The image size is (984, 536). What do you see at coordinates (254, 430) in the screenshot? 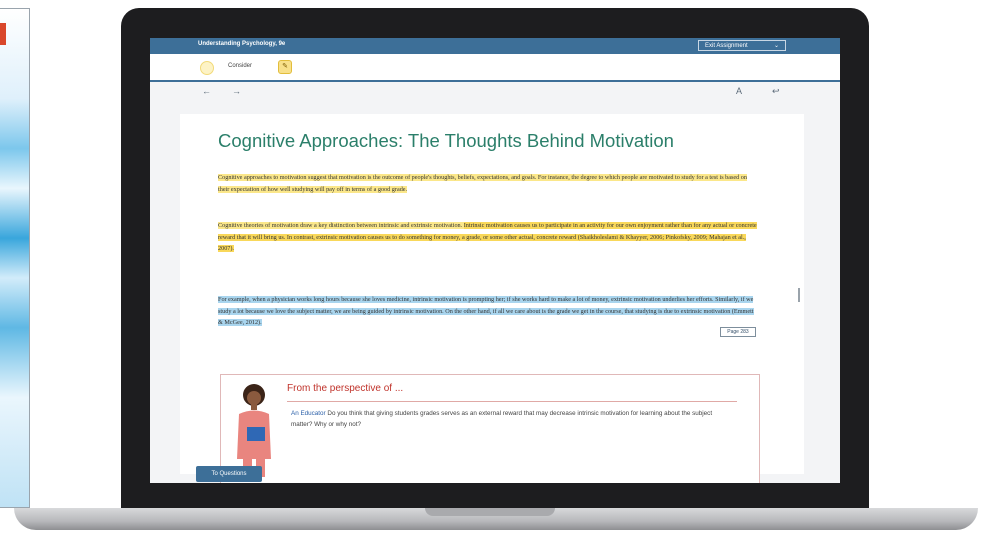
I see `educator-illustration` at bounding box center [254, 430].